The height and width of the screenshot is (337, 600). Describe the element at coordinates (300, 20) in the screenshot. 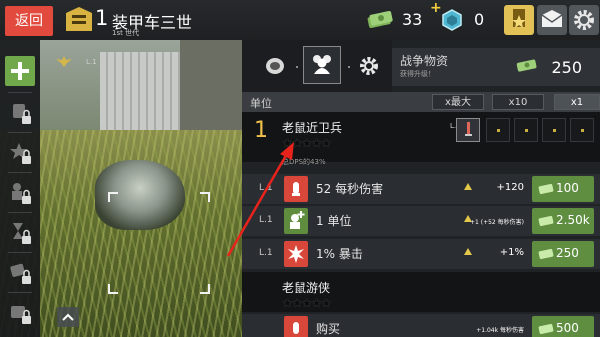

I see `top-bar: 返回 1 装甲车三世 1st 世代 33 + 0` at that location.